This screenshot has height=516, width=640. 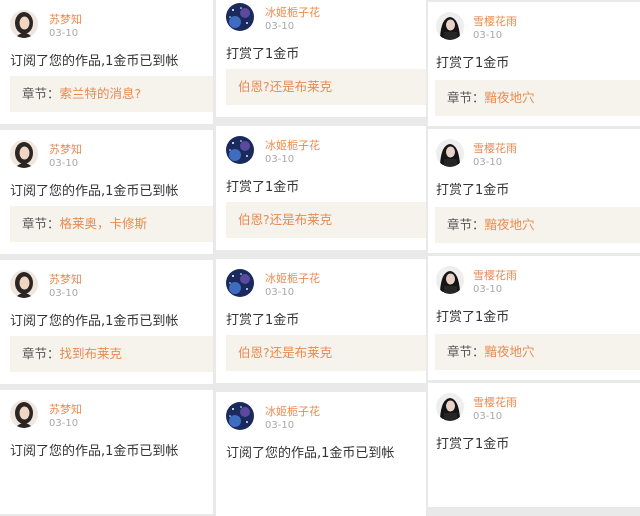 I want to click on notification-card: 苏梦知 03-10 订阅了您的作品,1金币已到帐章节：找到布莱克, so click(x=106, y=322).